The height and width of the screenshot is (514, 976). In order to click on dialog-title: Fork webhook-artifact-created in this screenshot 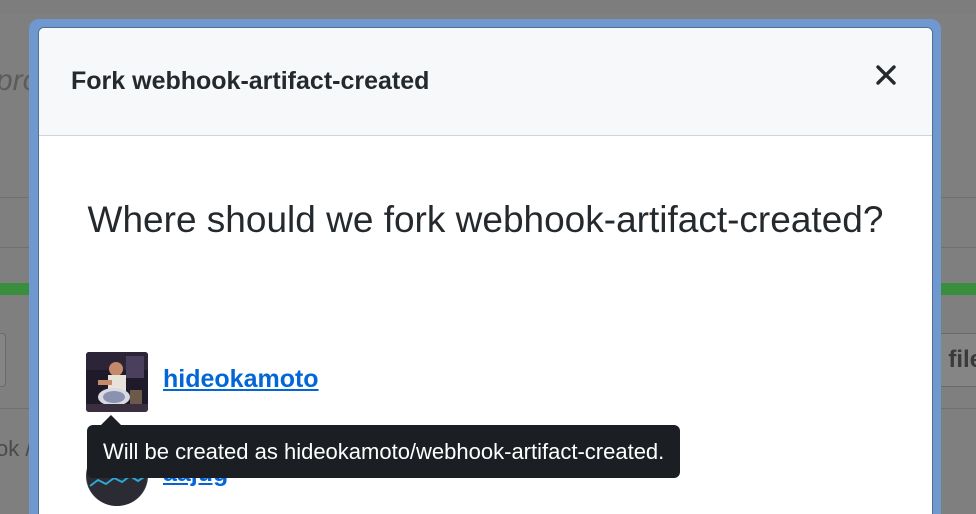, I will do `click(250, 81)`.